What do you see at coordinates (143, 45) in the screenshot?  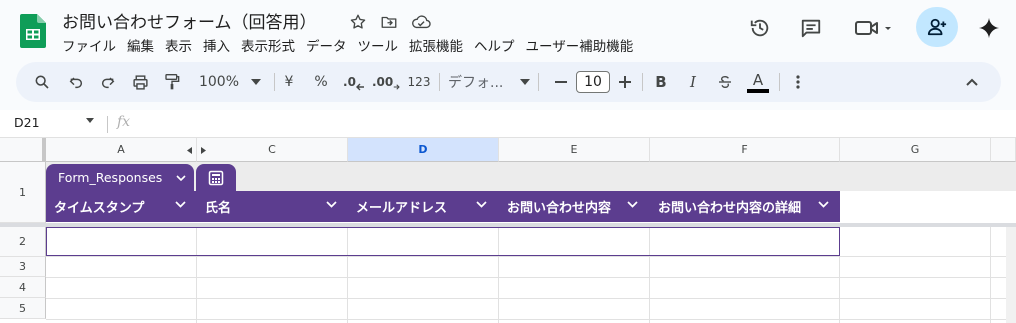 I see `menu-edit: 編集` at bounding box center [143, 45].